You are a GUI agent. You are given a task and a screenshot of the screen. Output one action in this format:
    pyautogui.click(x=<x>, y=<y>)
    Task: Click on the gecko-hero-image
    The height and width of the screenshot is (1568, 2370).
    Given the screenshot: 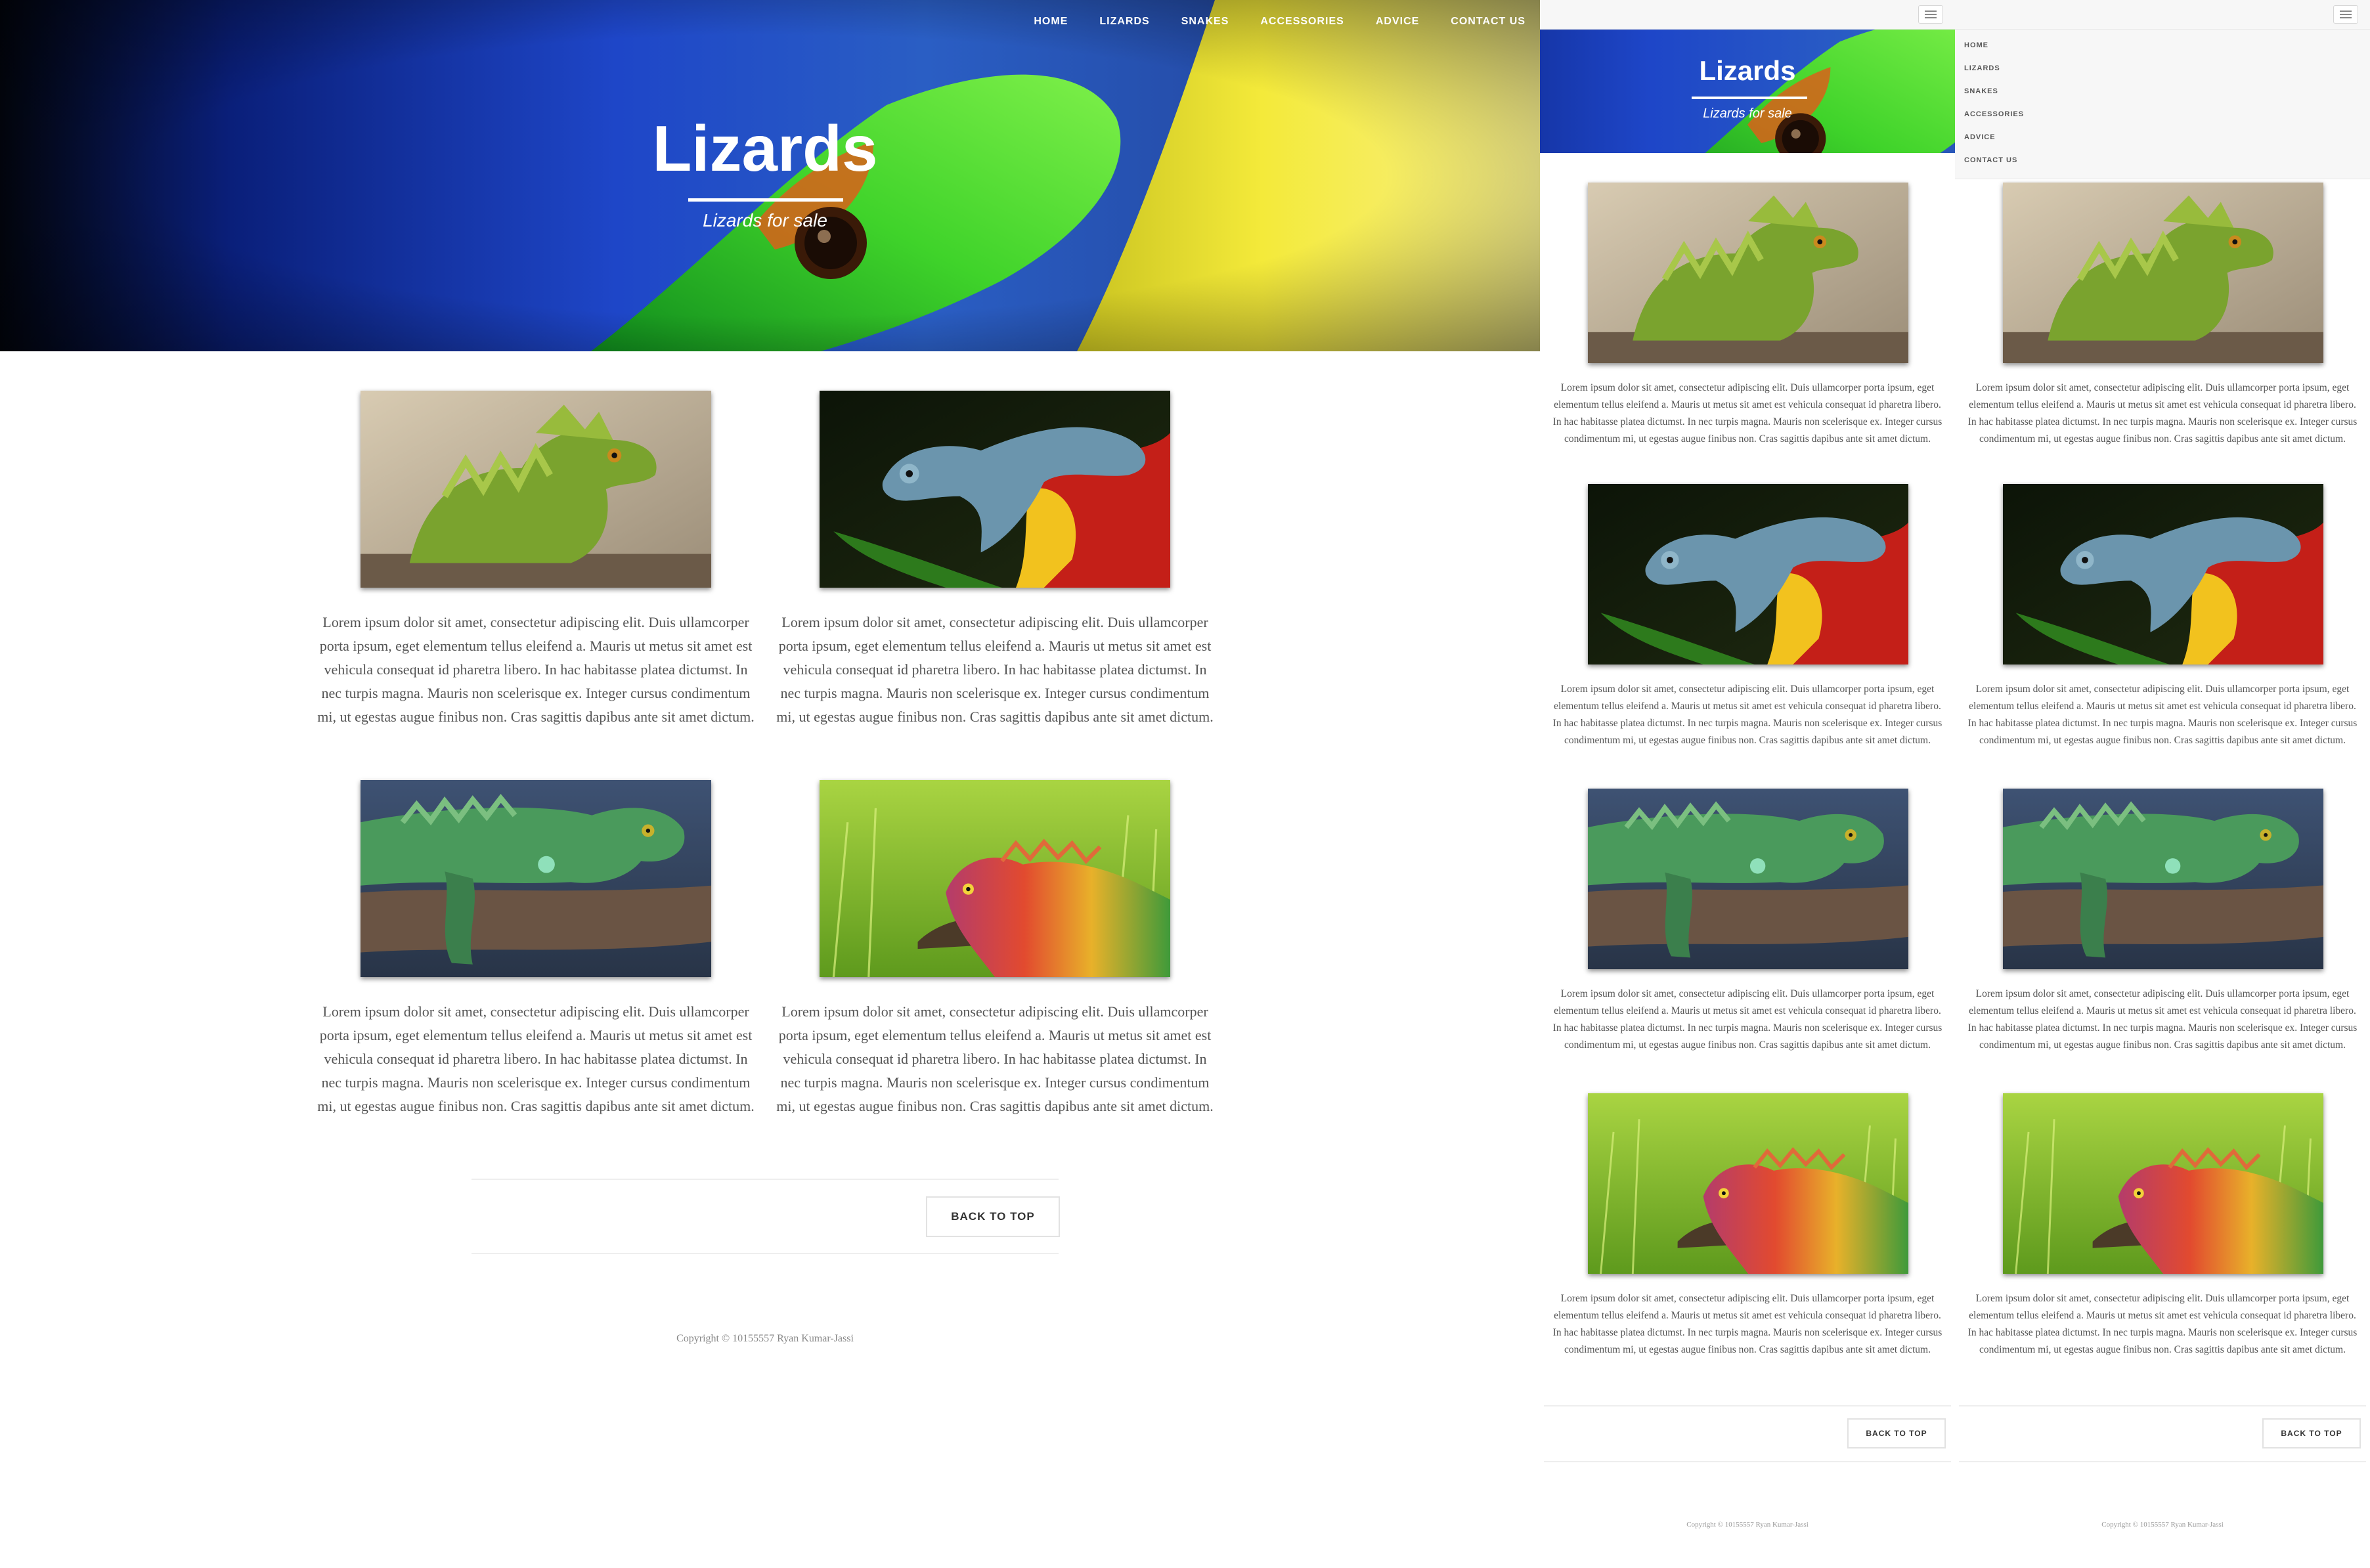 What is the action you would take?
    pyautogui.click(x=1747, y=92)
    